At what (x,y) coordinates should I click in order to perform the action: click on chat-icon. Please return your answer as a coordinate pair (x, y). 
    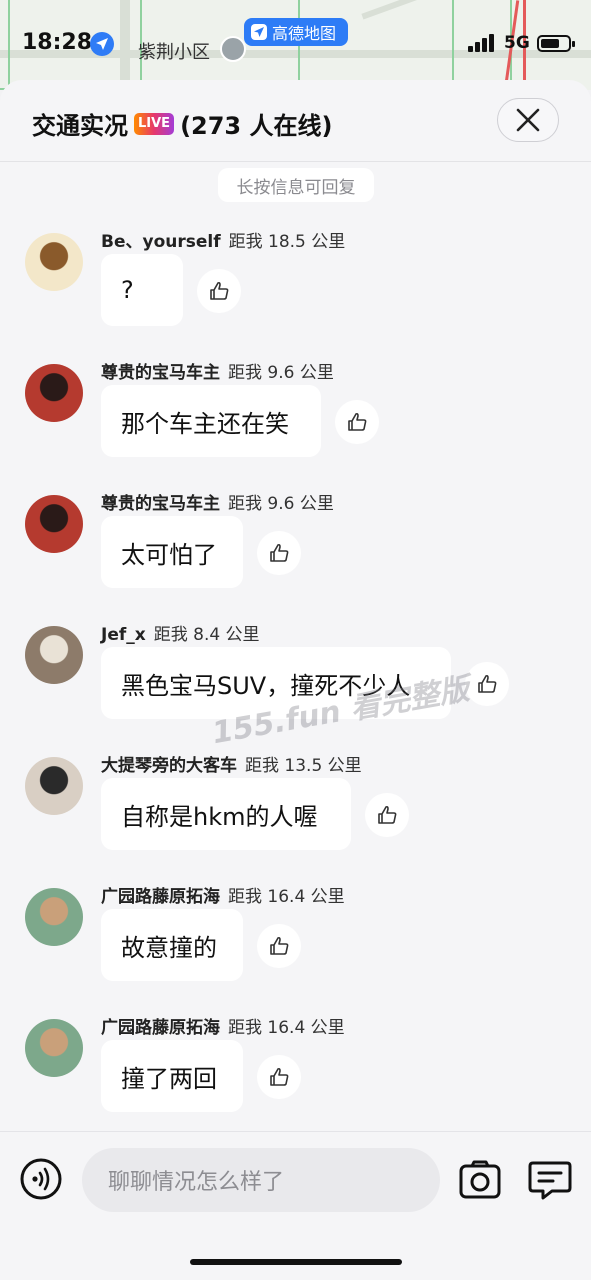
    Looking at the image, I should click on (550, 1180).